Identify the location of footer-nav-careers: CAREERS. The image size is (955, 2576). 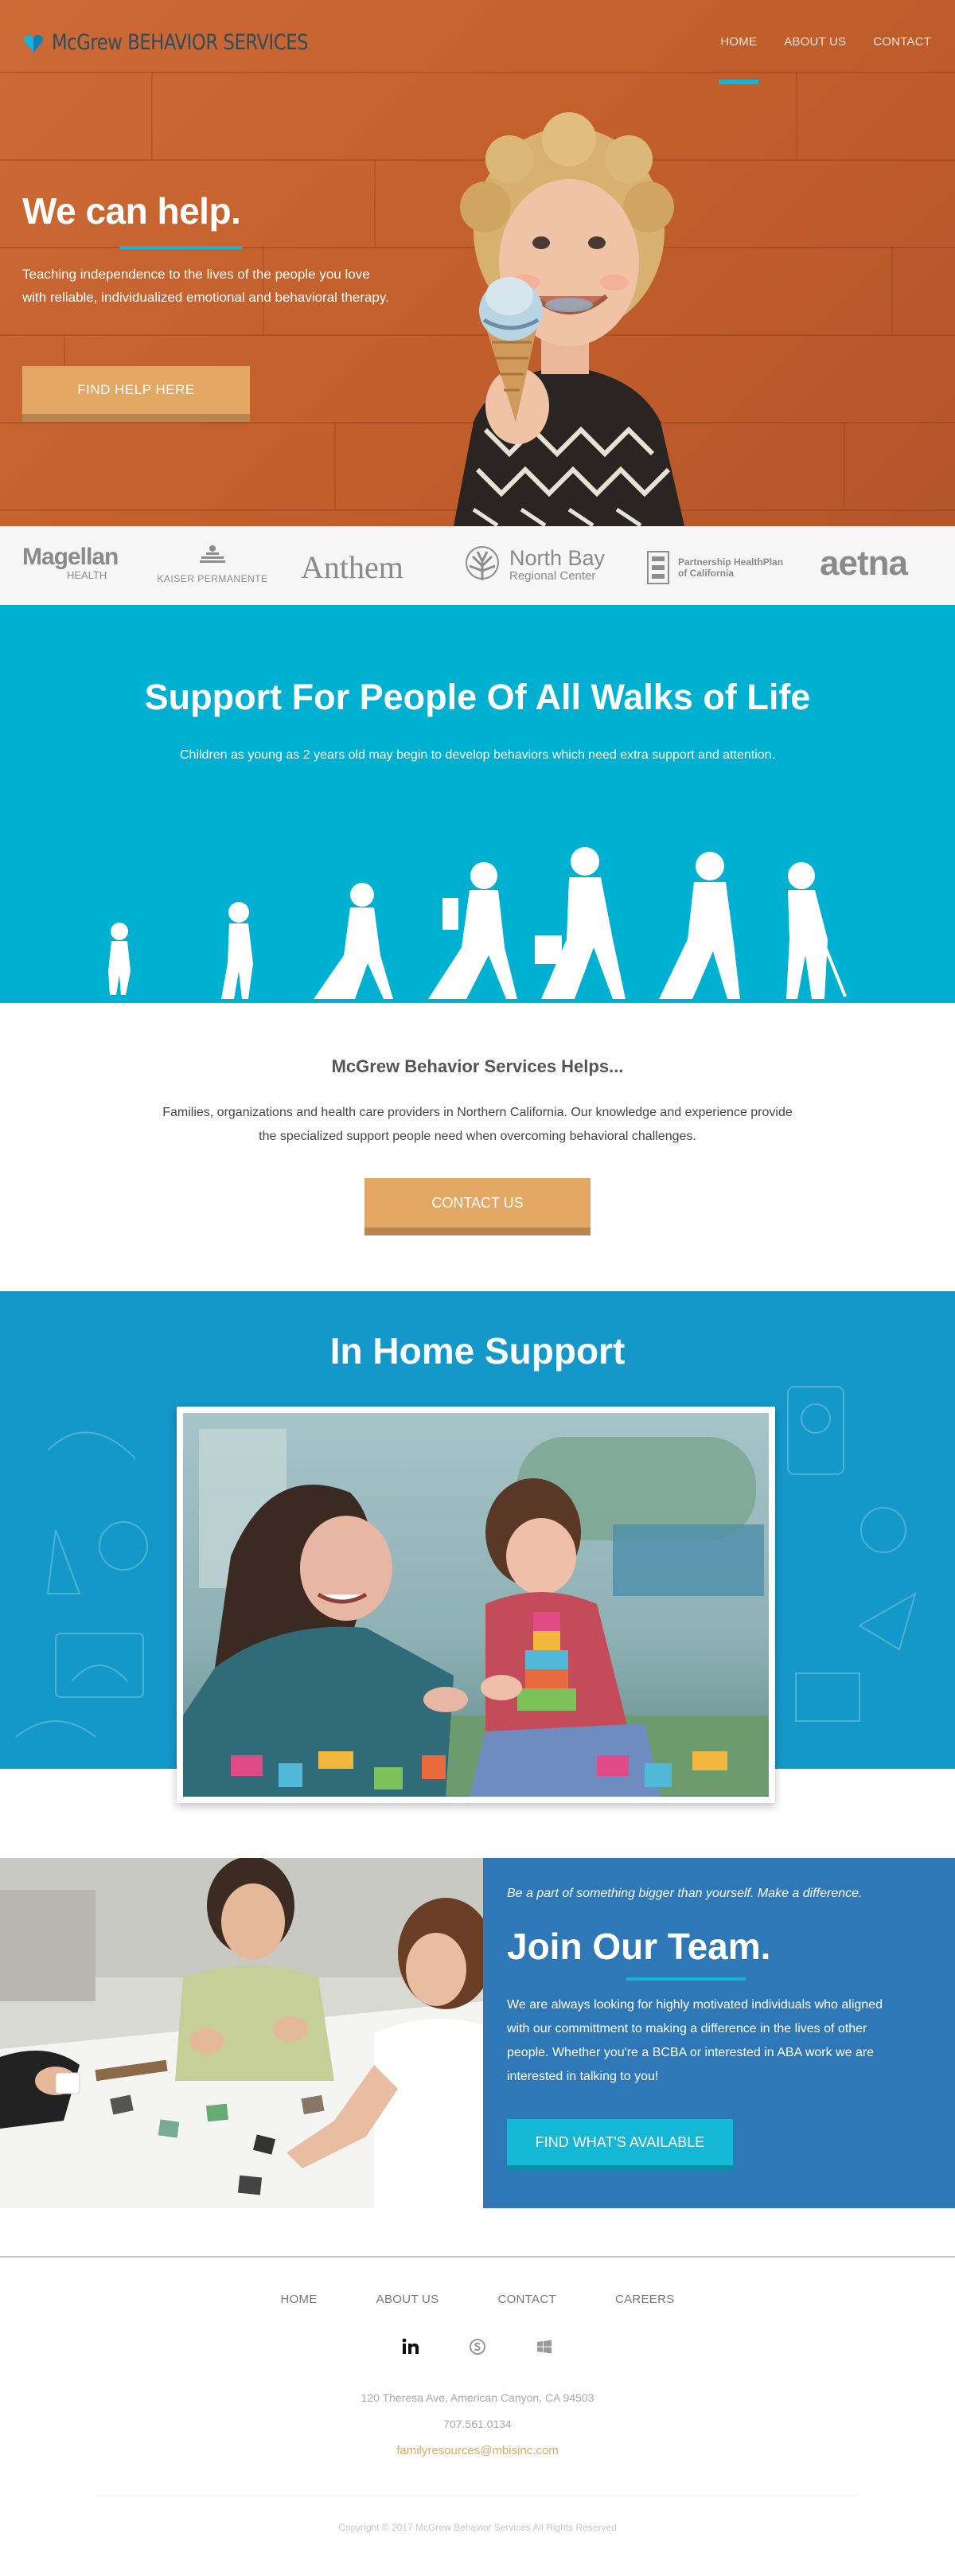
(645, 2299).